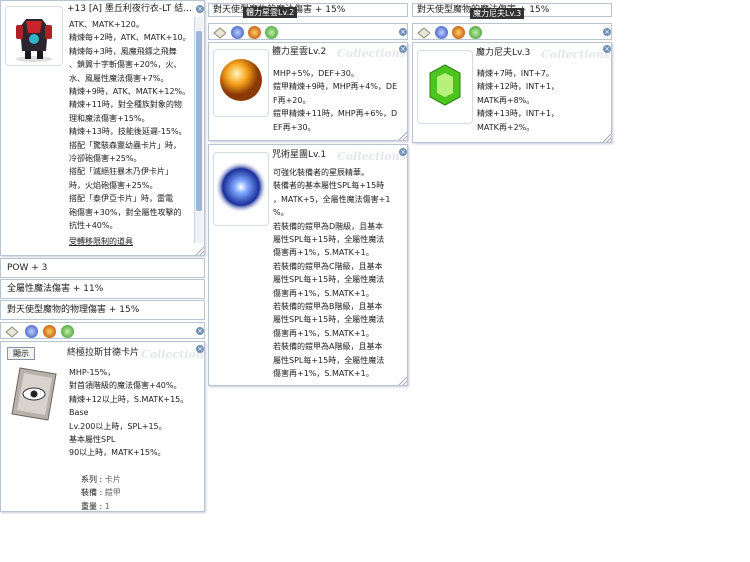 This screenshot has height=562, width=750. Describe the element at coordinates (92, 440) in the screenshot. I see `desc-line: 基本屬性SPL` at that location.